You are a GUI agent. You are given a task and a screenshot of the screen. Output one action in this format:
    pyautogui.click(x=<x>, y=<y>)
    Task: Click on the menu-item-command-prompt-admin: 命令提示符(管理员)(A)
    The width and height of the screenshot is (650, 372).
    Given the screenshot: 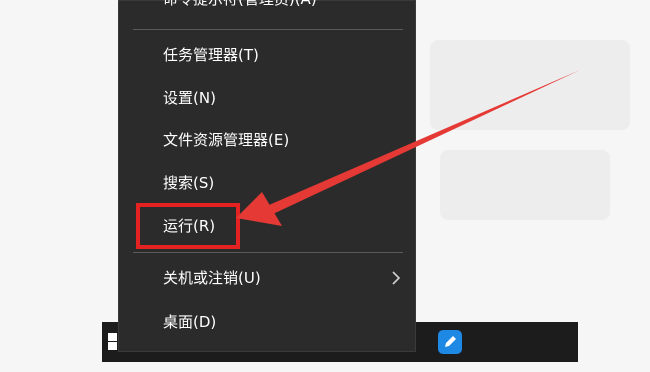 What is the action you would take?
    pyautogui.click(x=267, y=9)
    